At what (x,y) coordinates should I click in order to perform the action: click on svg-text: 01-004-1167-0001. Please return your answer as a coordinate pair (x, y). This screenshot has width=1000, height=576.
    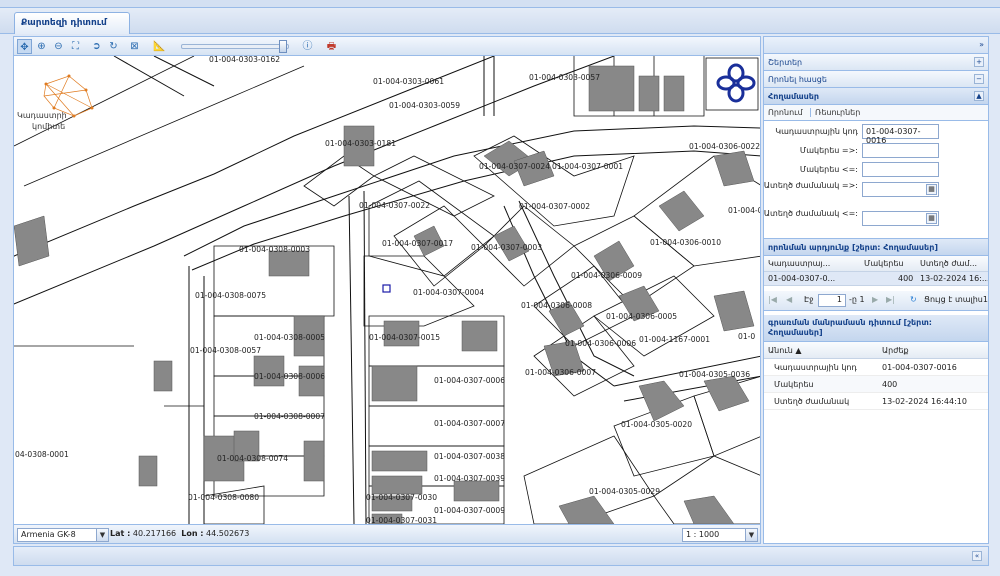
    Looking at the image, I should click on (674, 339).